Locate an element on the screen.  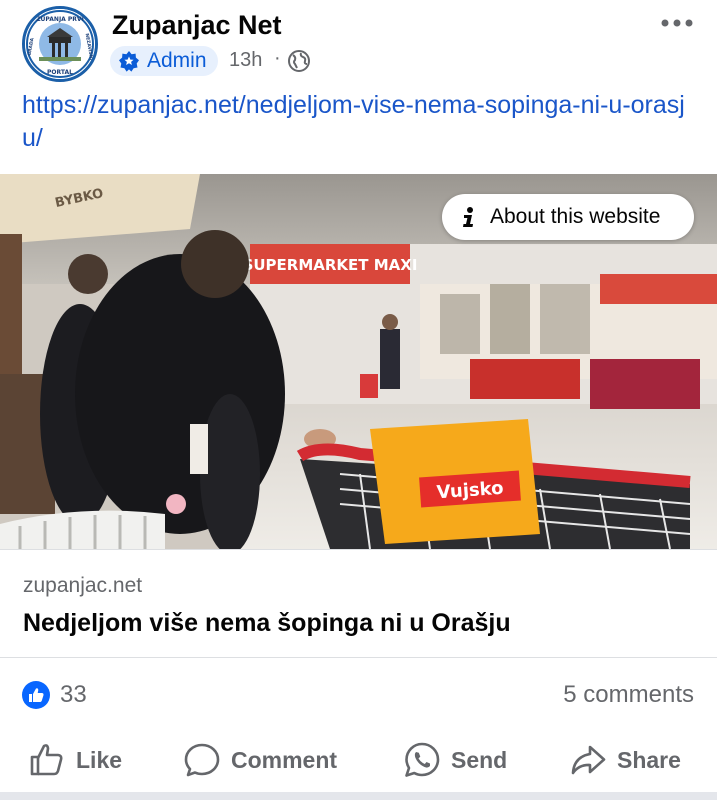
page-avatar: ŽUPANJA PRVI PORTAL NEZAVISNI GRADA is located at coordinates (60, 44).